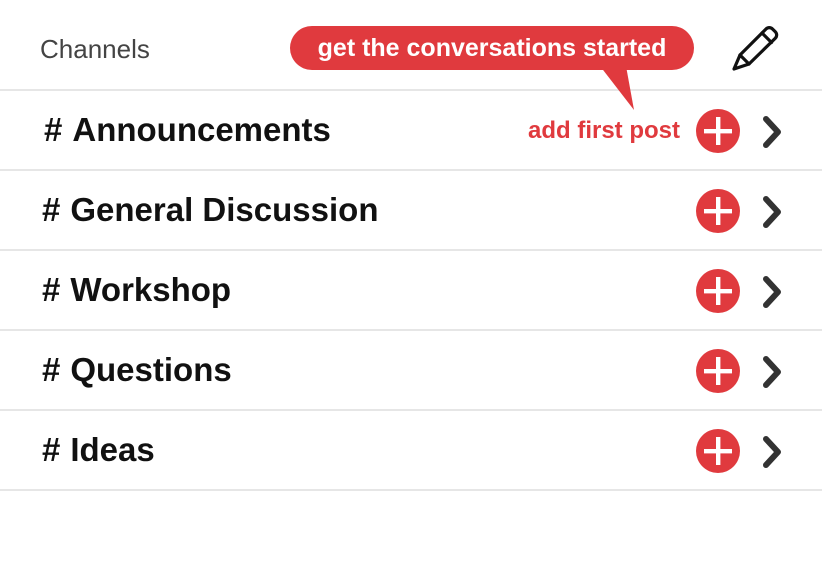 This screenshot has width=822, height=582. I want to click on onboarding-tooltip: get the conversations started, so click(492, 48).